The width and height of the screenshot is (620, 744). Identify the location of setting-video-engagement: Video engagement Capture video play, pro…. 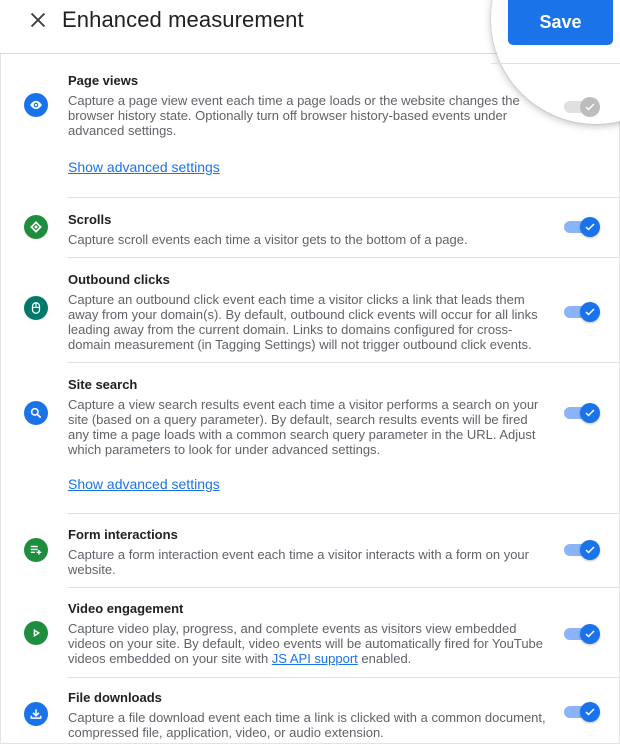
(310, 633).